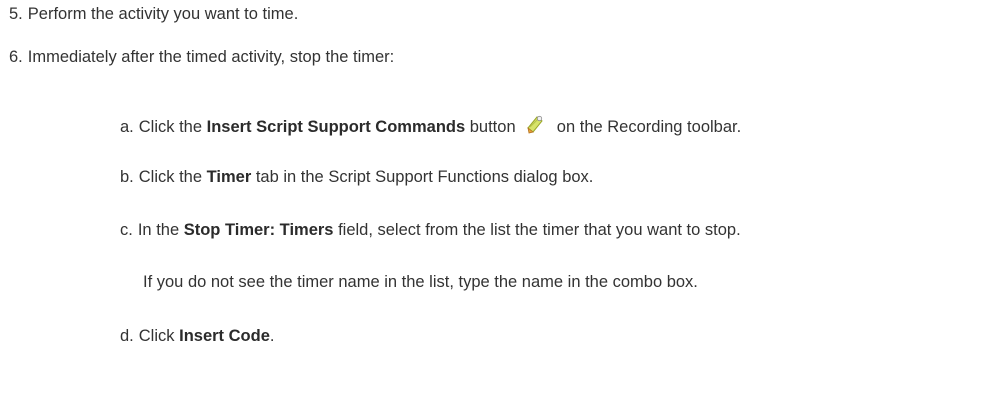  What do you see at coordinates (127, 177) in the screenshot?
I see `substep-marker: b.` at bounding box center [127, 177].